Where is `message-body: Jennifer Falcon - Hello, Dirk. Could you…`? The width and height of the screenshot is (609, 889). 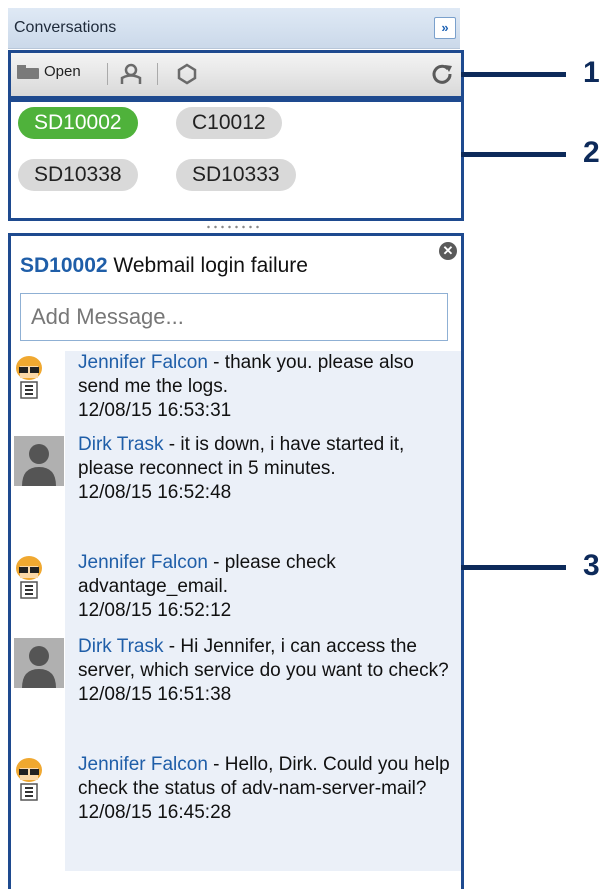 message-body: Jennifer Falcon - Hello, Dirk. Could you… is located at coordinates (267, 789).